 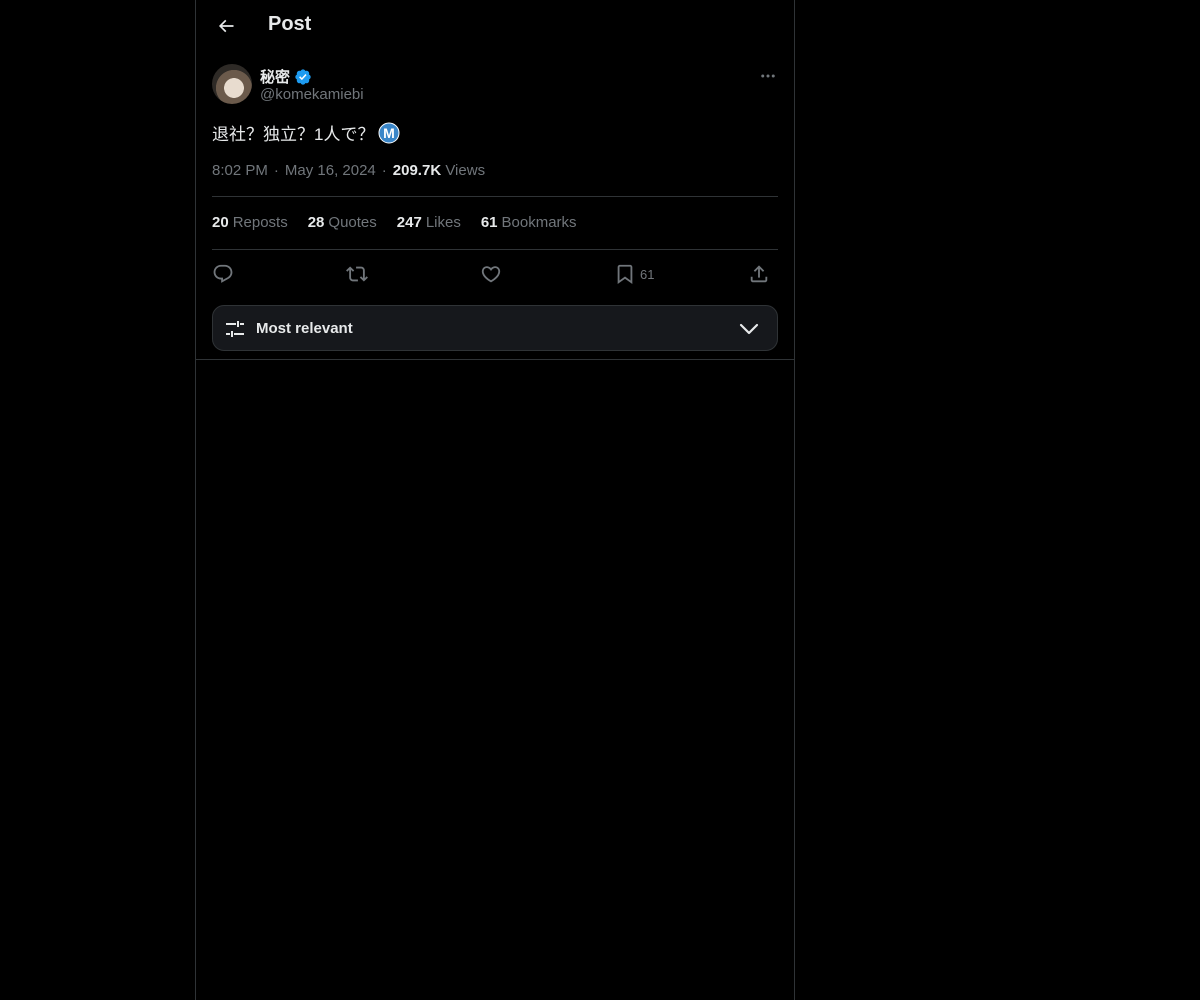 I want to click on views-label: Views, so click(x=465, y=170).